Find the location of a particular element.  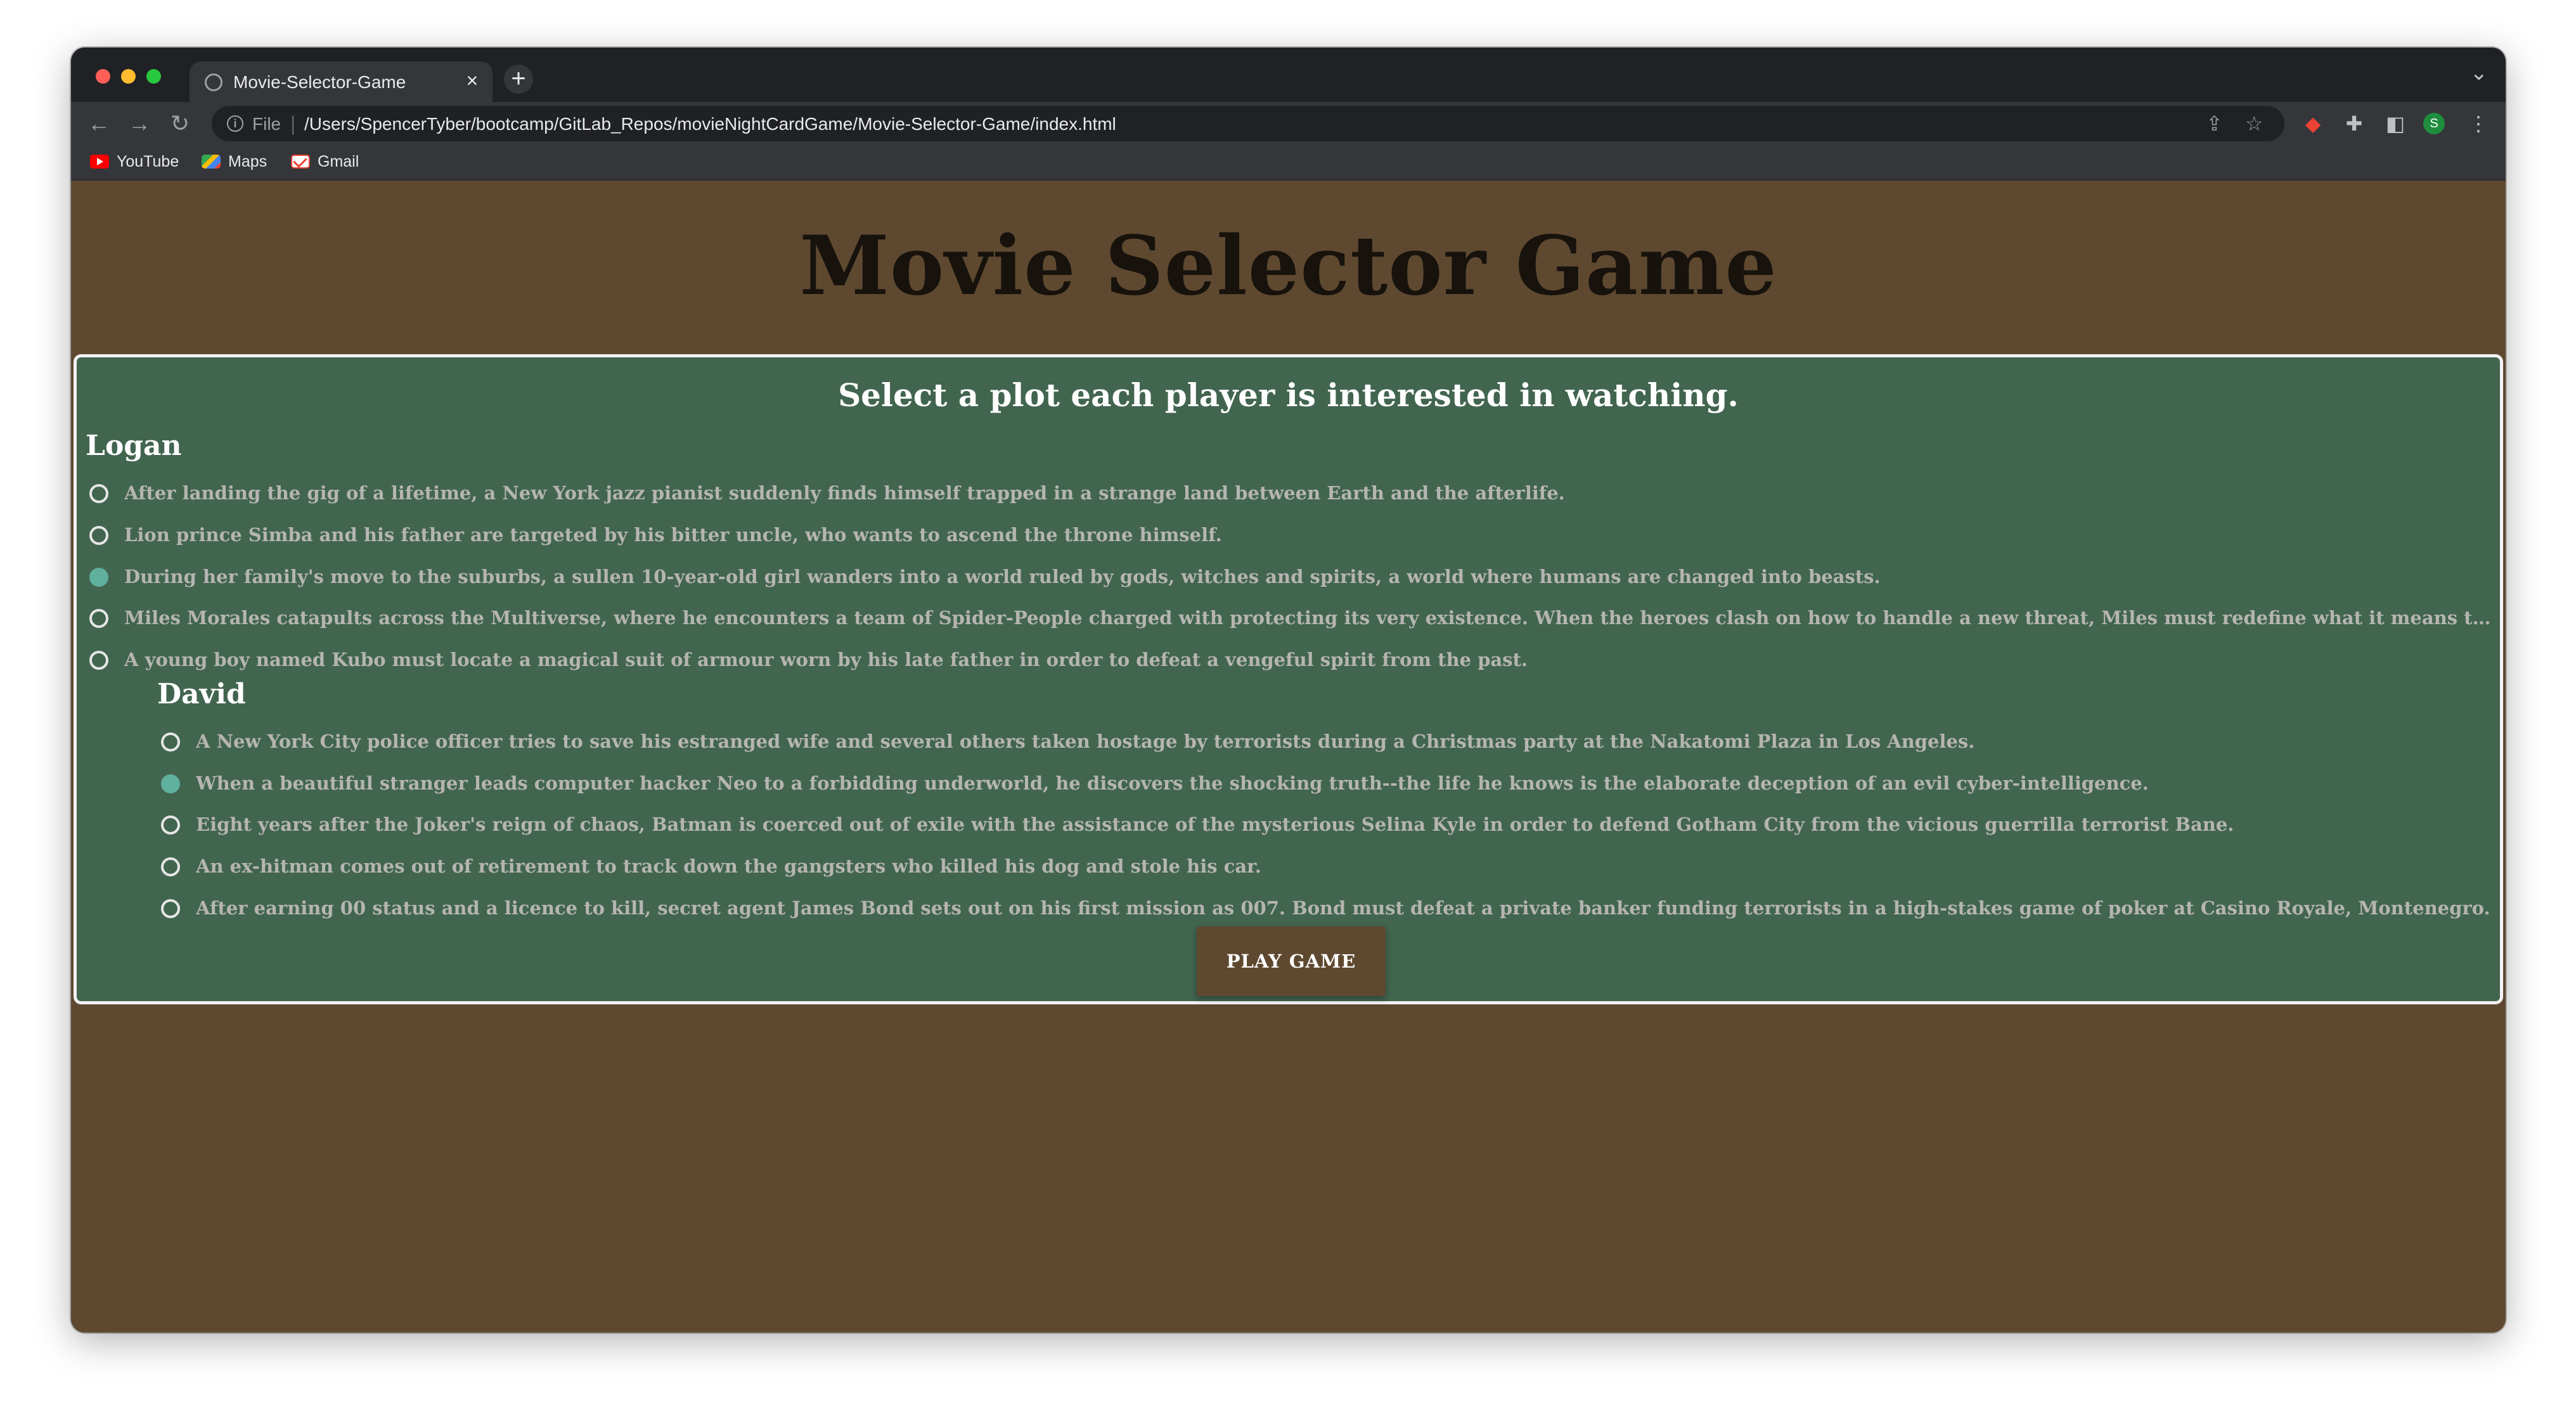

close-window-button is located at coordinates (103, 76).